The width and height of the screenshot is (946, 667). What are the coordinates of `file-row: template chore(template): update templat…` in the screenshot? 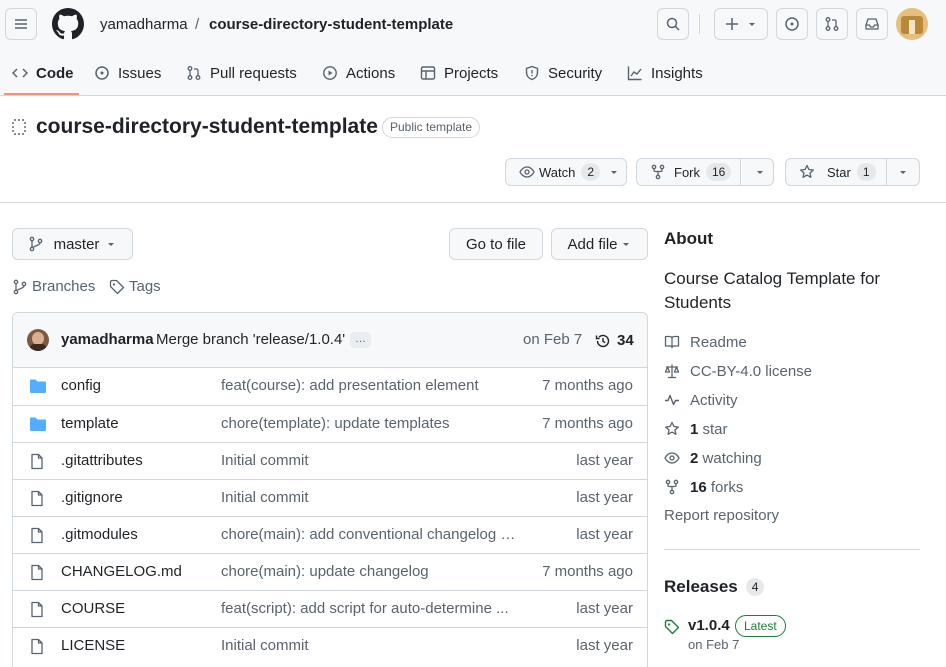 It's located at (330, 423).